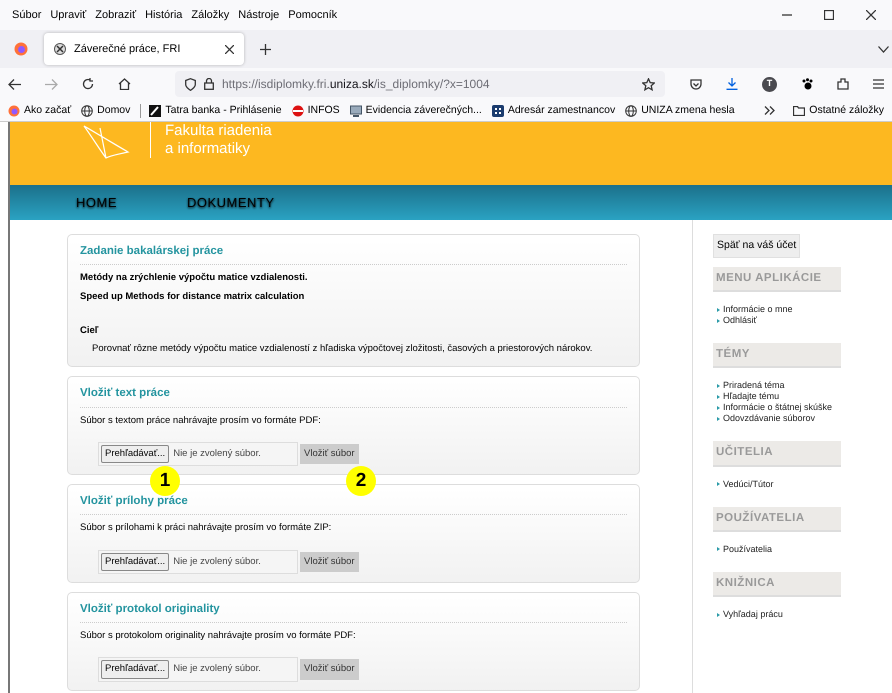 The width and height of the screenshot is (892, 693). I want to click on faculty-name-line: Fakulta riadenia, so click(218, 131).